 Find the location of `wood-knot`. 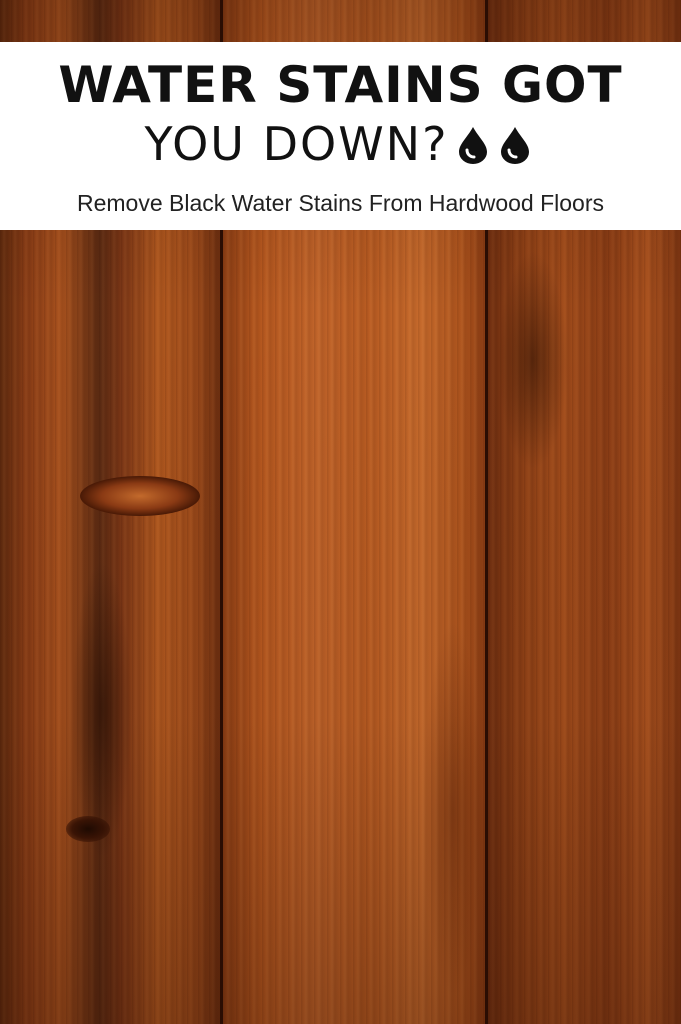

wood-knot is located at coordinates (140, 496).